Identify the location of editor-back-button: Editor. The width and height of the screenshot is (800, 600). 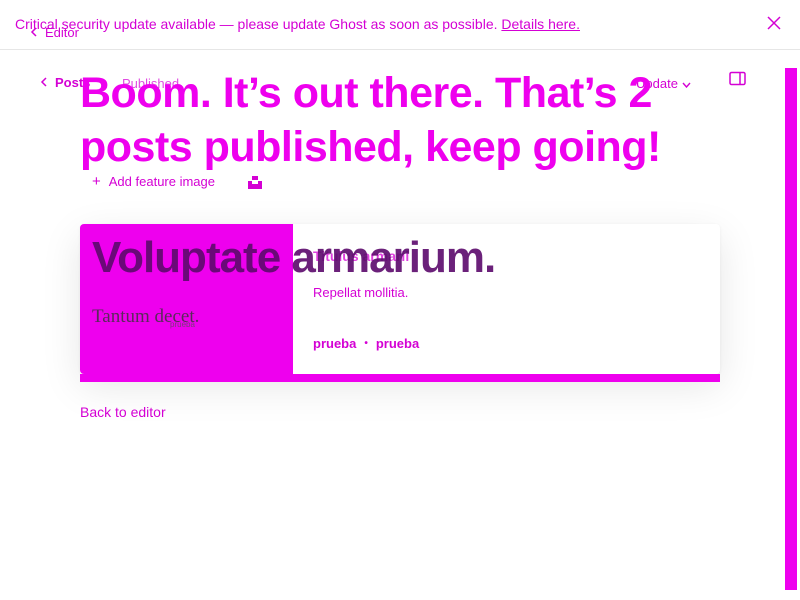
(54, 32).